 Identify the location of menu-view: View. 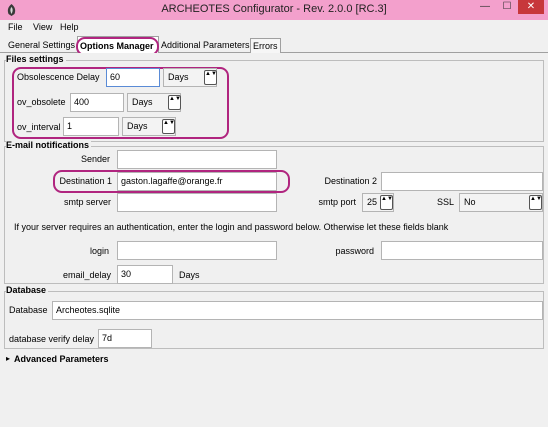
(42, 27).